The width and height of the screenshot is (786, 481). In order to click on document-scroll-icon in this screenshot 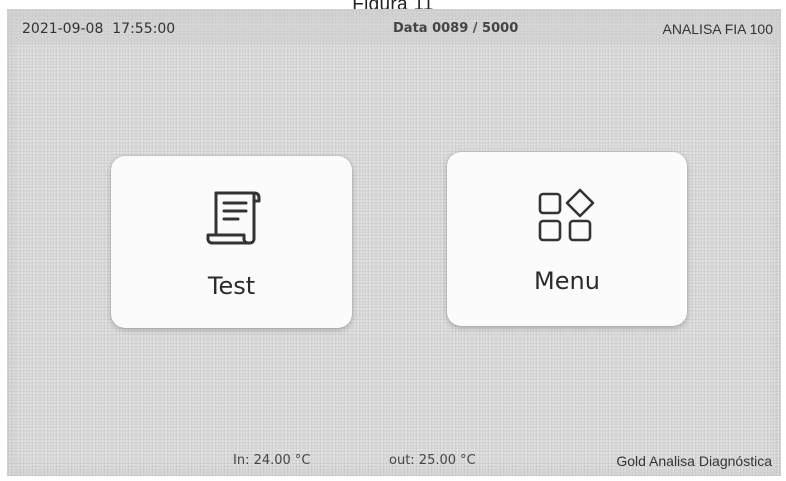, I will do `click(232, 220)`.